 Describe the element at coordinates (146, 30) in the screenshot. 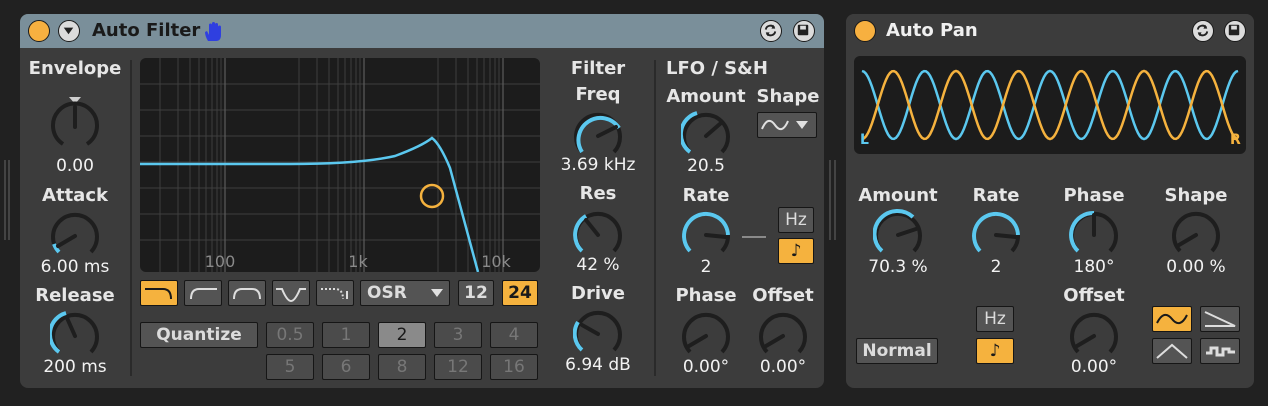

I see `device-title: Auto Filter` at that location.